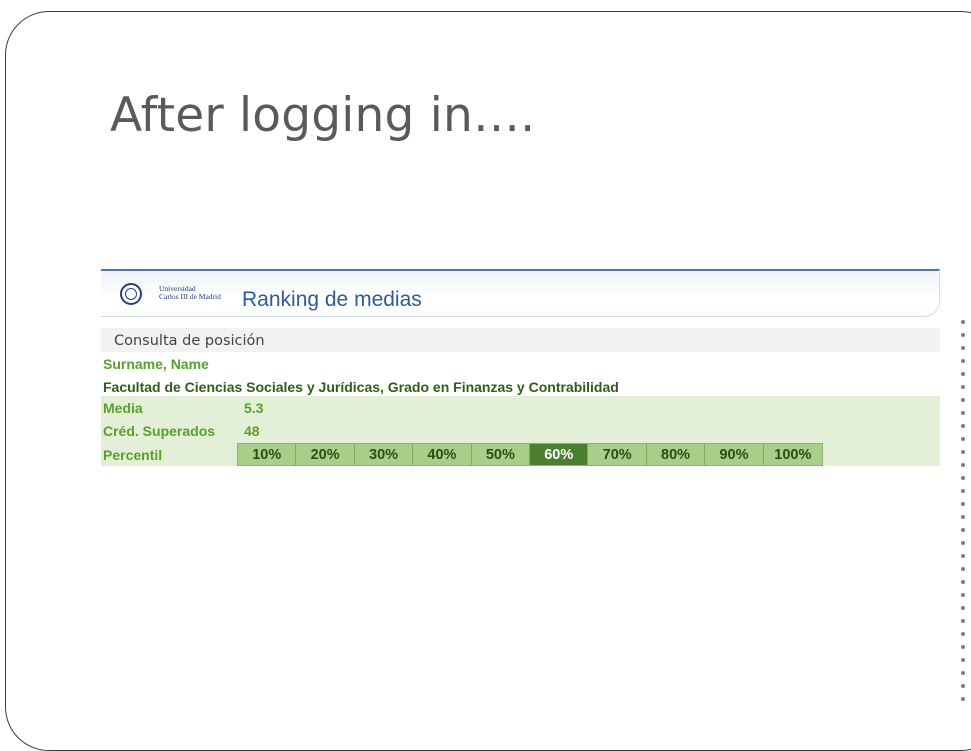 The image size is (971, 751). Describe the element at coordinates (520, 340) in the screenshot. I see `section-bar: Consulta de posición` at that location.